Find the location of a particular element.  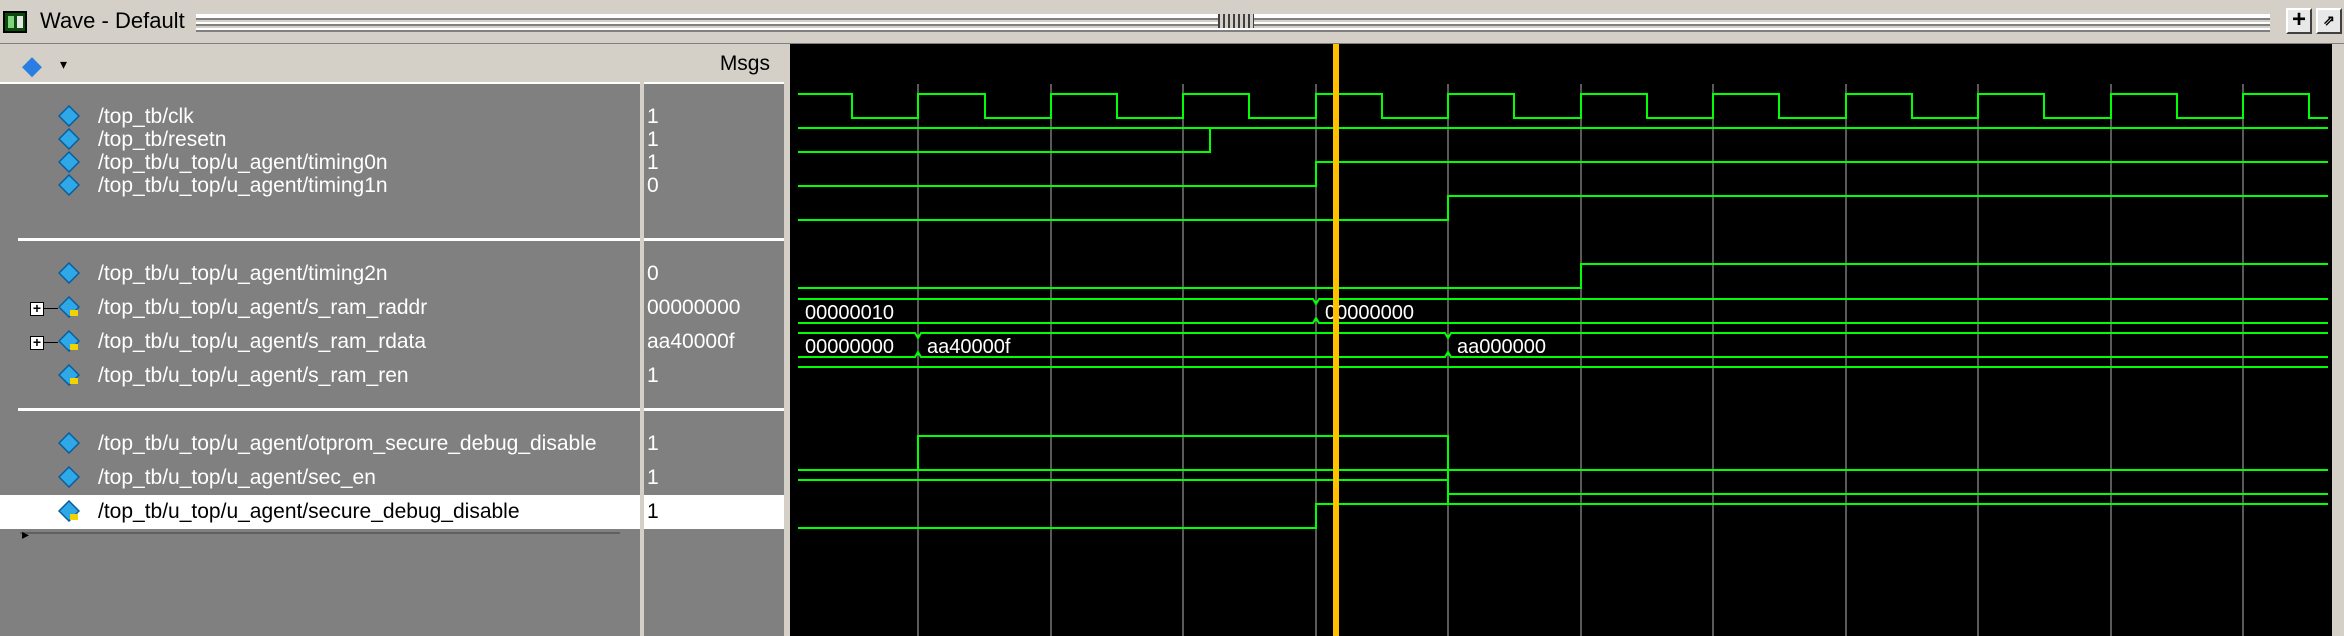

diamond-icon: ◆ is located at coordinates (32, 65).